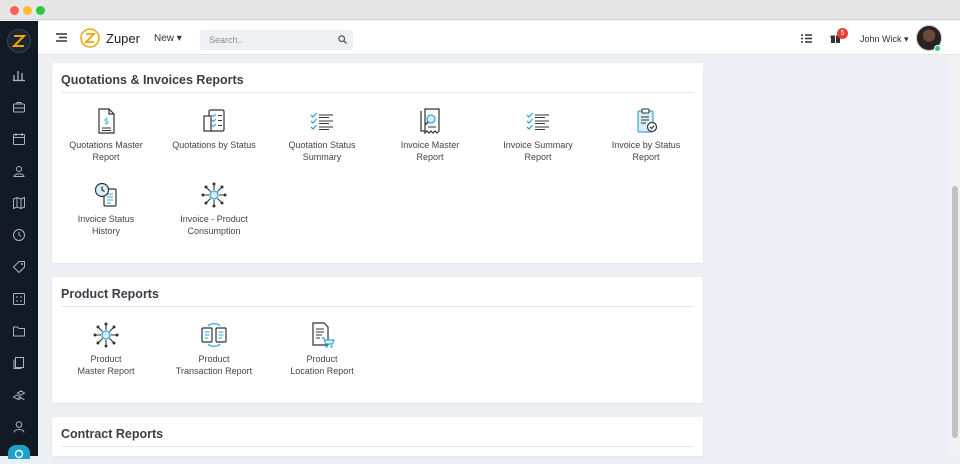 This screenshot has width=960, height=464. What do you see at coordinates (342, 39) in the screenshot?
I see `search-icon` at bounding box center [342, 39].